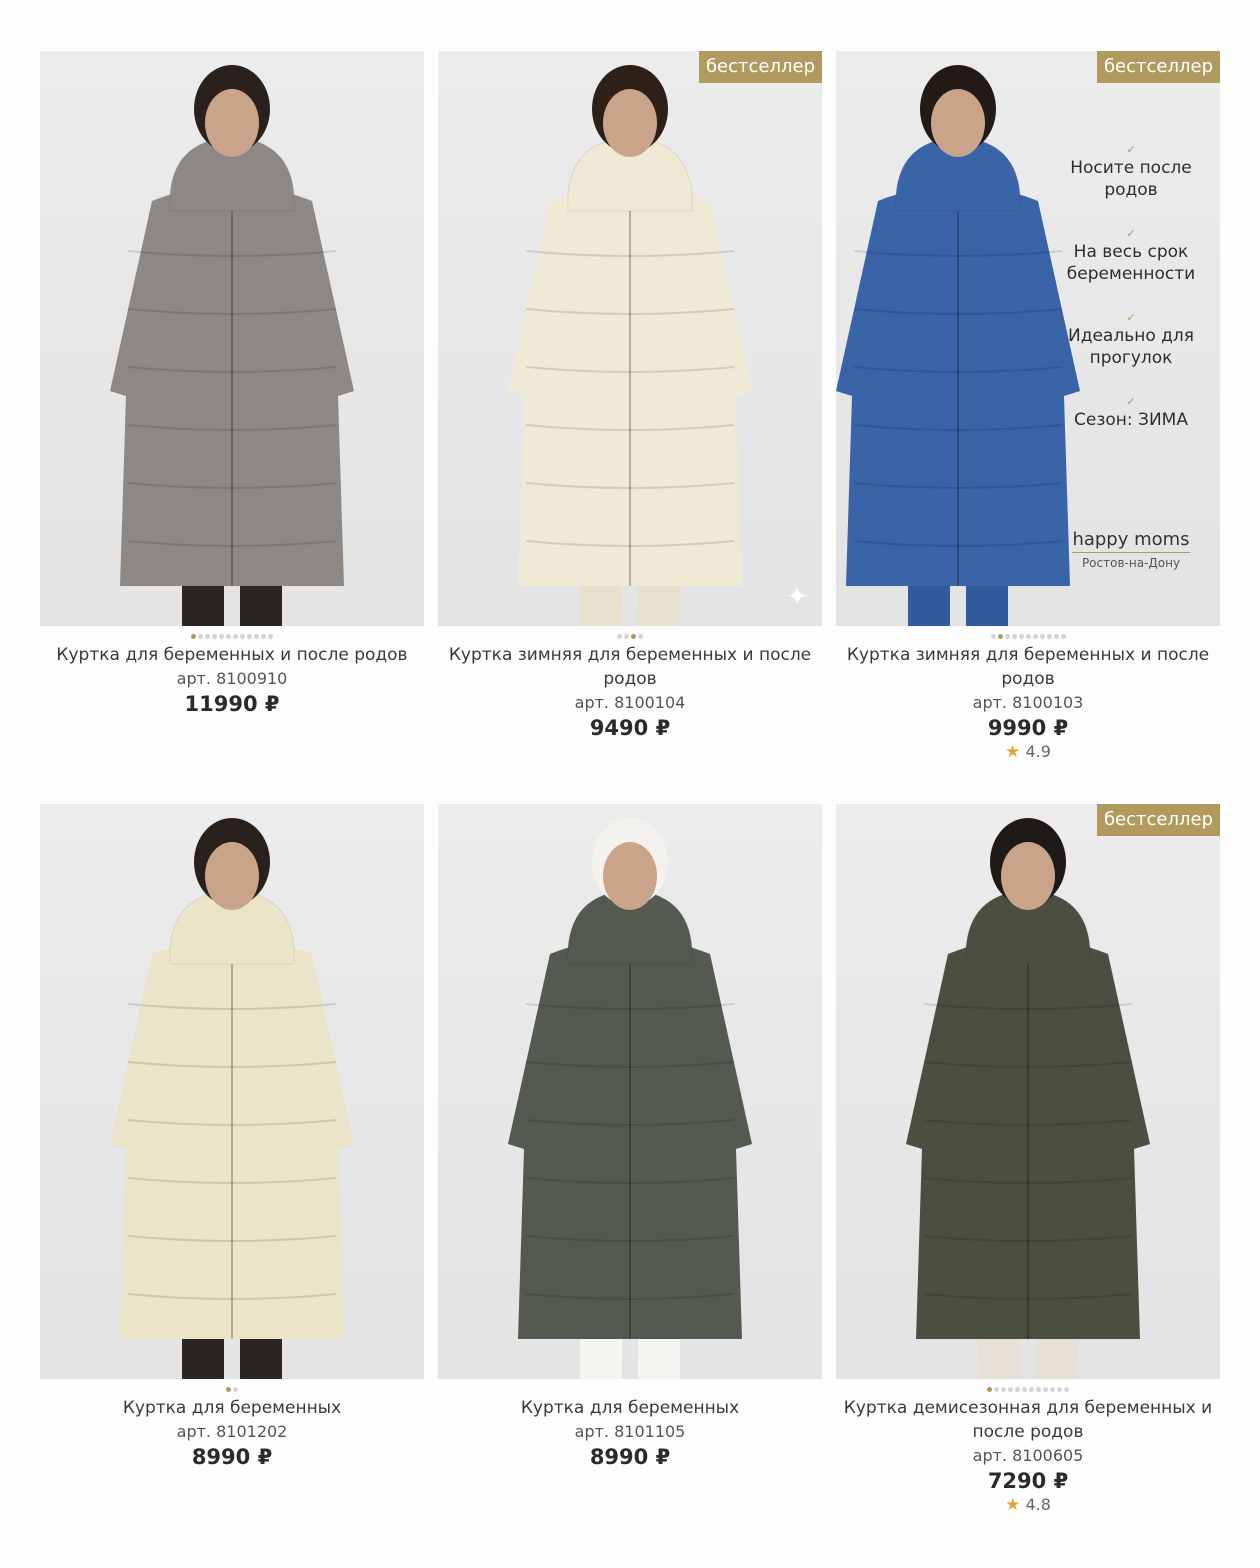 The image size is (1260, 1568). What do you see at coordinates (1028, 752) in the screenshot?
I see `product-rating: ★ 4.9` at bounding box center [1028, 752].